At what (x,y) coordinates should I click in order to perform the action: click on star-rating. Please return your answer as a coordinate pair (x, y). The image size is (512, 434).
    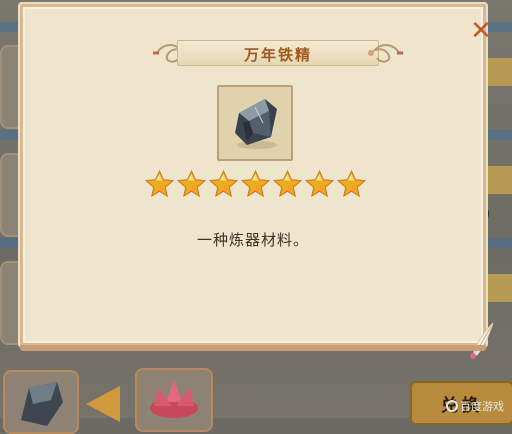
    Looking at the image, I should click on (255, 183).